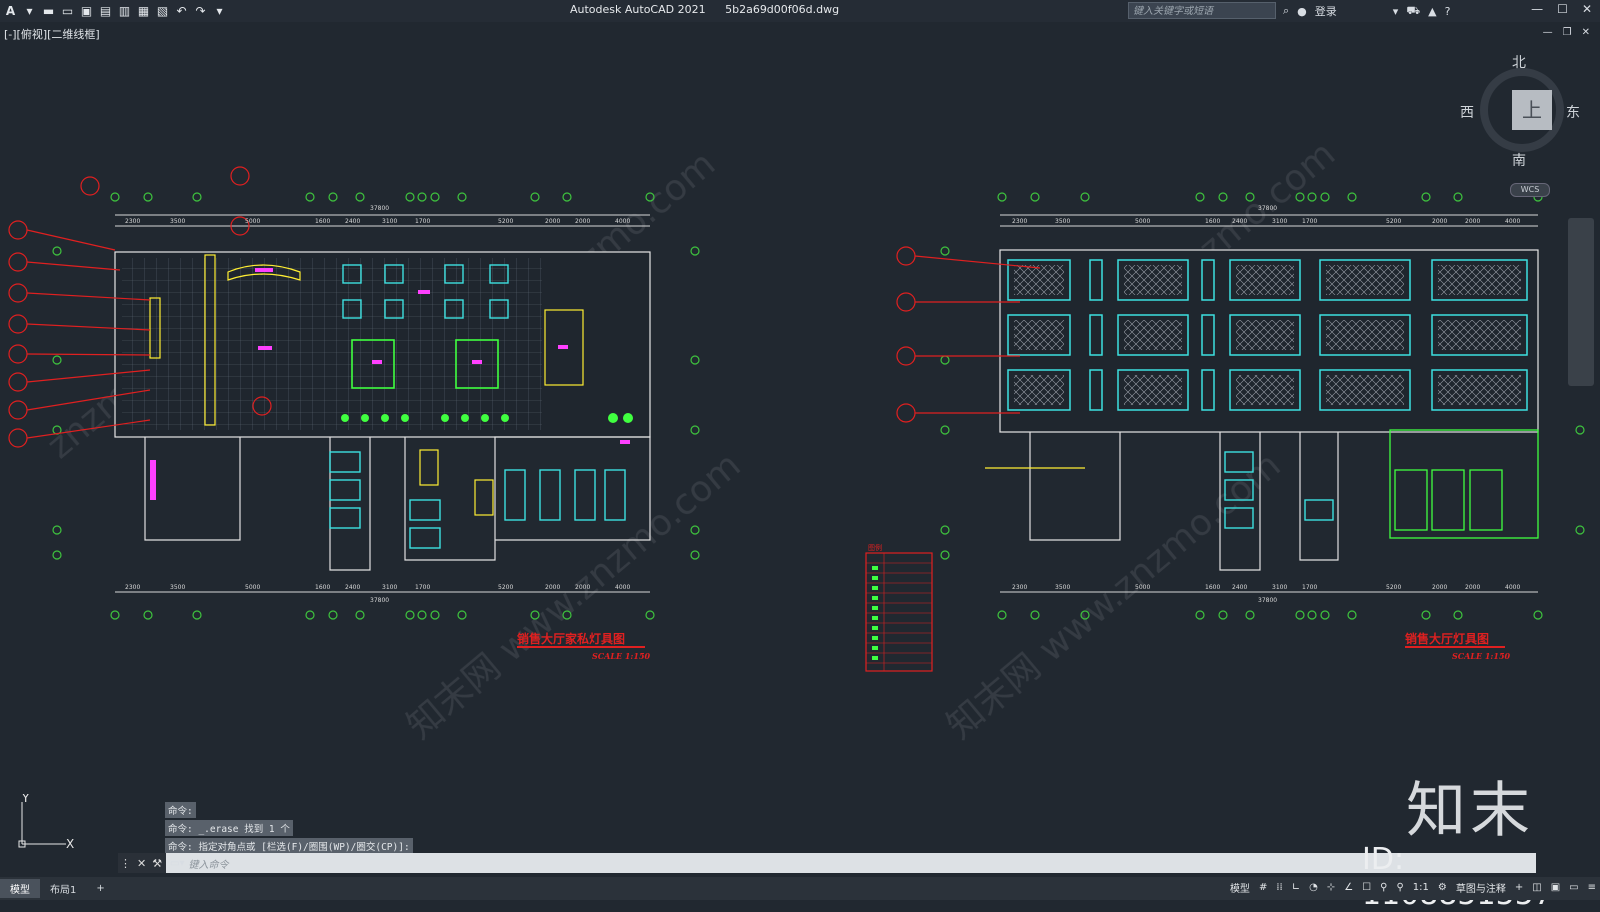 The height and width of the screenshot is (912, 1600). I want to click on compass-south: 南, so click(1519, 160).